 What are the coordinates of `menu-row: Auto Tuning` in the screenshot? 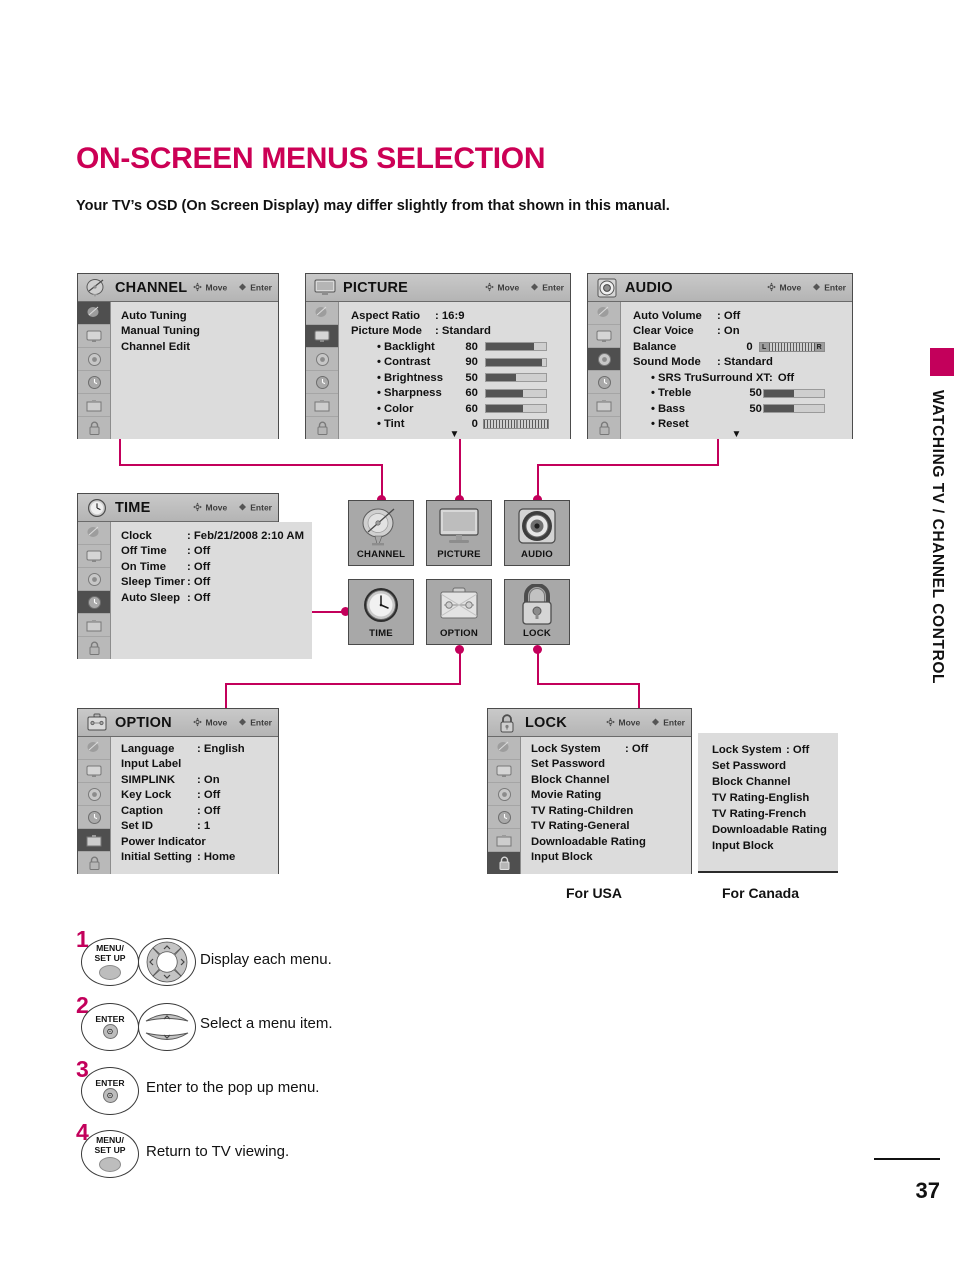 It's located at (195, 316).